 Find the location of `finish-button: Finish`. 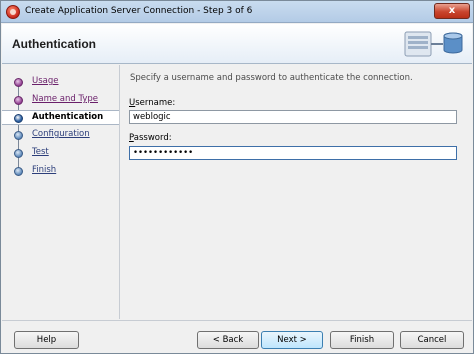

finish-button: Finish is located at coordinates (362, 340).